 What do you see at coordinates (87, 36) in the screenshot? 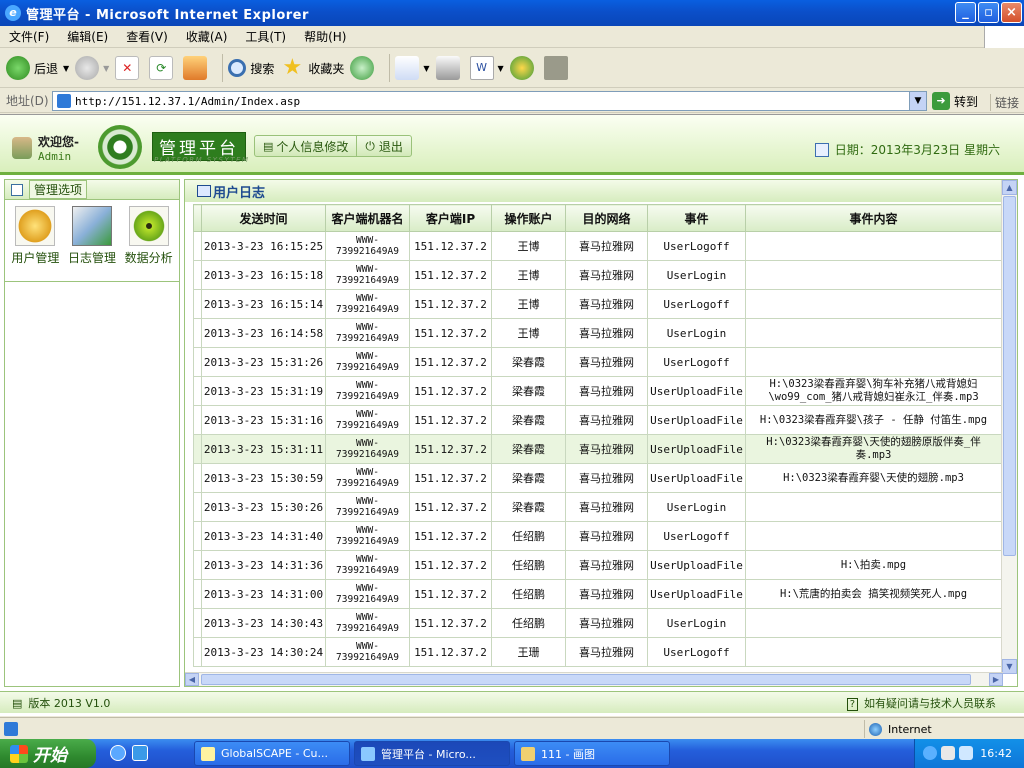
I see `menu-edit: 编辑(E)` at bounding box center [87, 36].